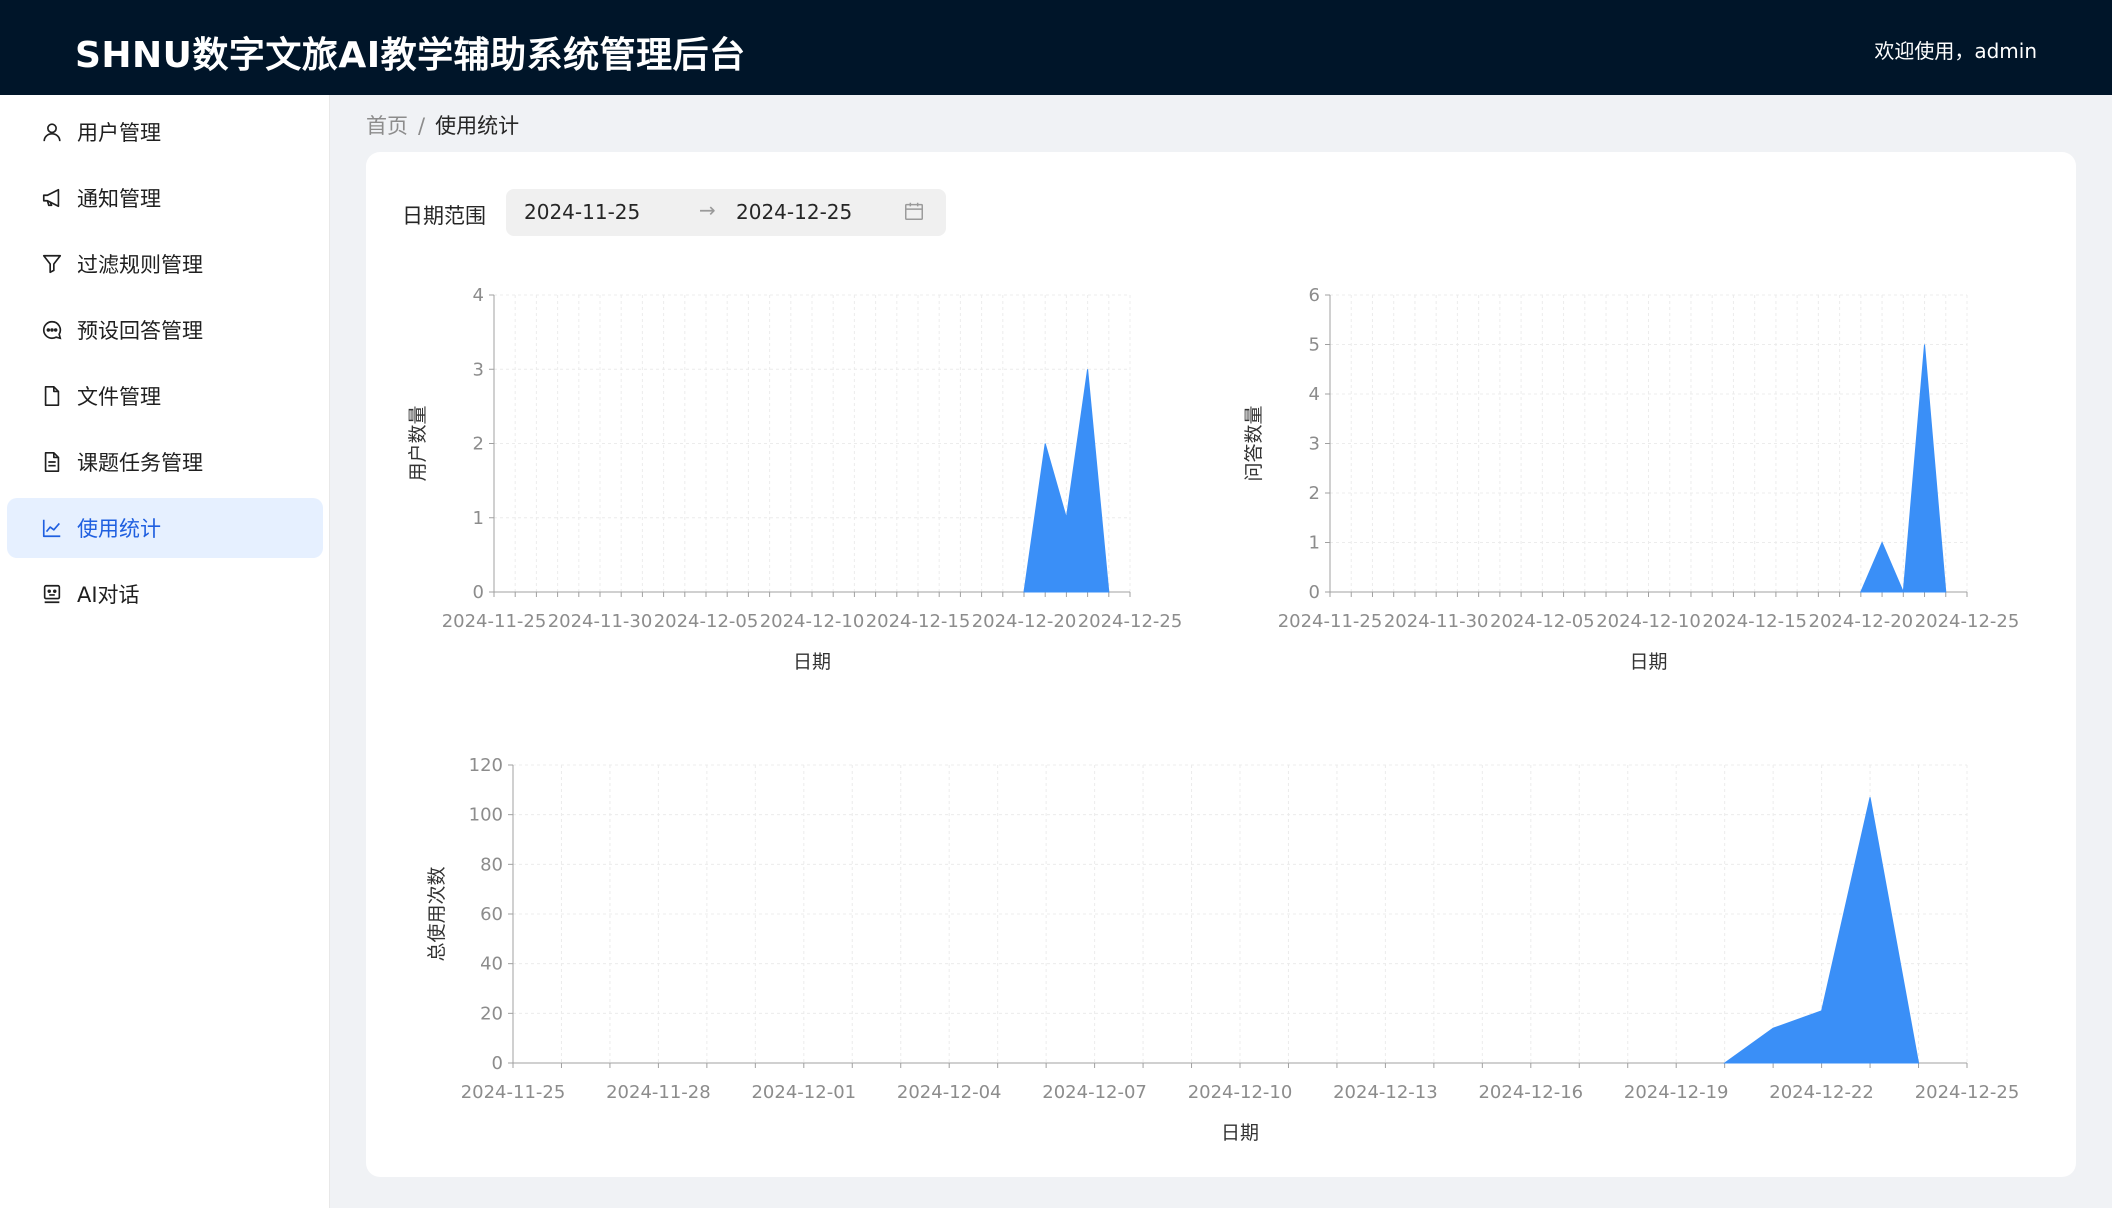  What do you see at coordinates (165, 198) in the screenshot?
I see `sidebar-item-notification-management: 通知管理` at bounding box center [165, 198].